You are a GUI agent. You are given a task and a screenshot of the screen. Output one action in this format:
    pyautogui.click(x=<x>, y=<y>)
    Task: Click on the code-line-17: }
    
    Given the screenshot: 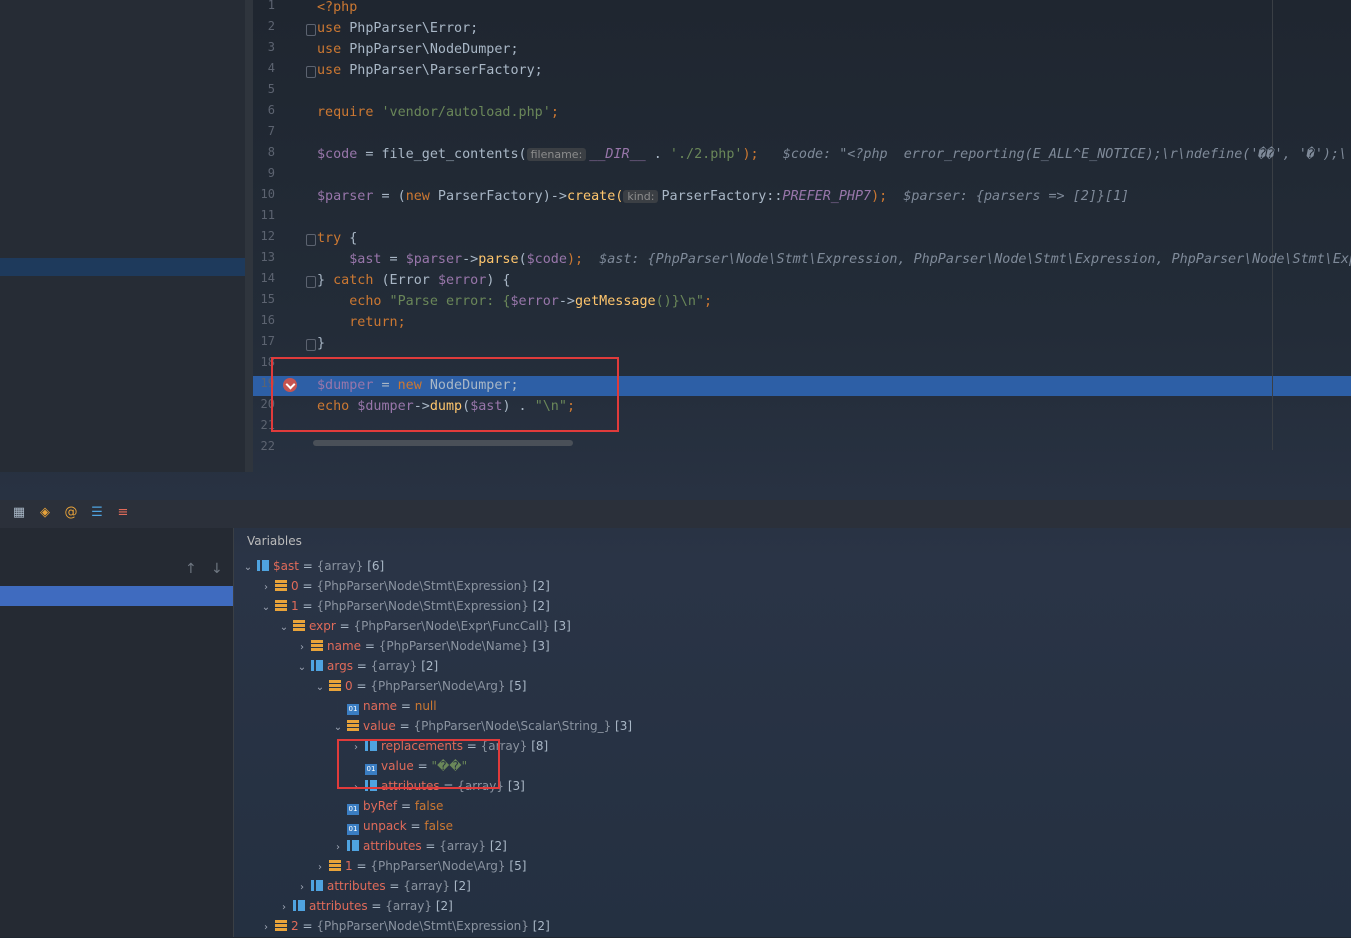 What is the action you would take?
    pyautogui.click(x=321, y=343)
    